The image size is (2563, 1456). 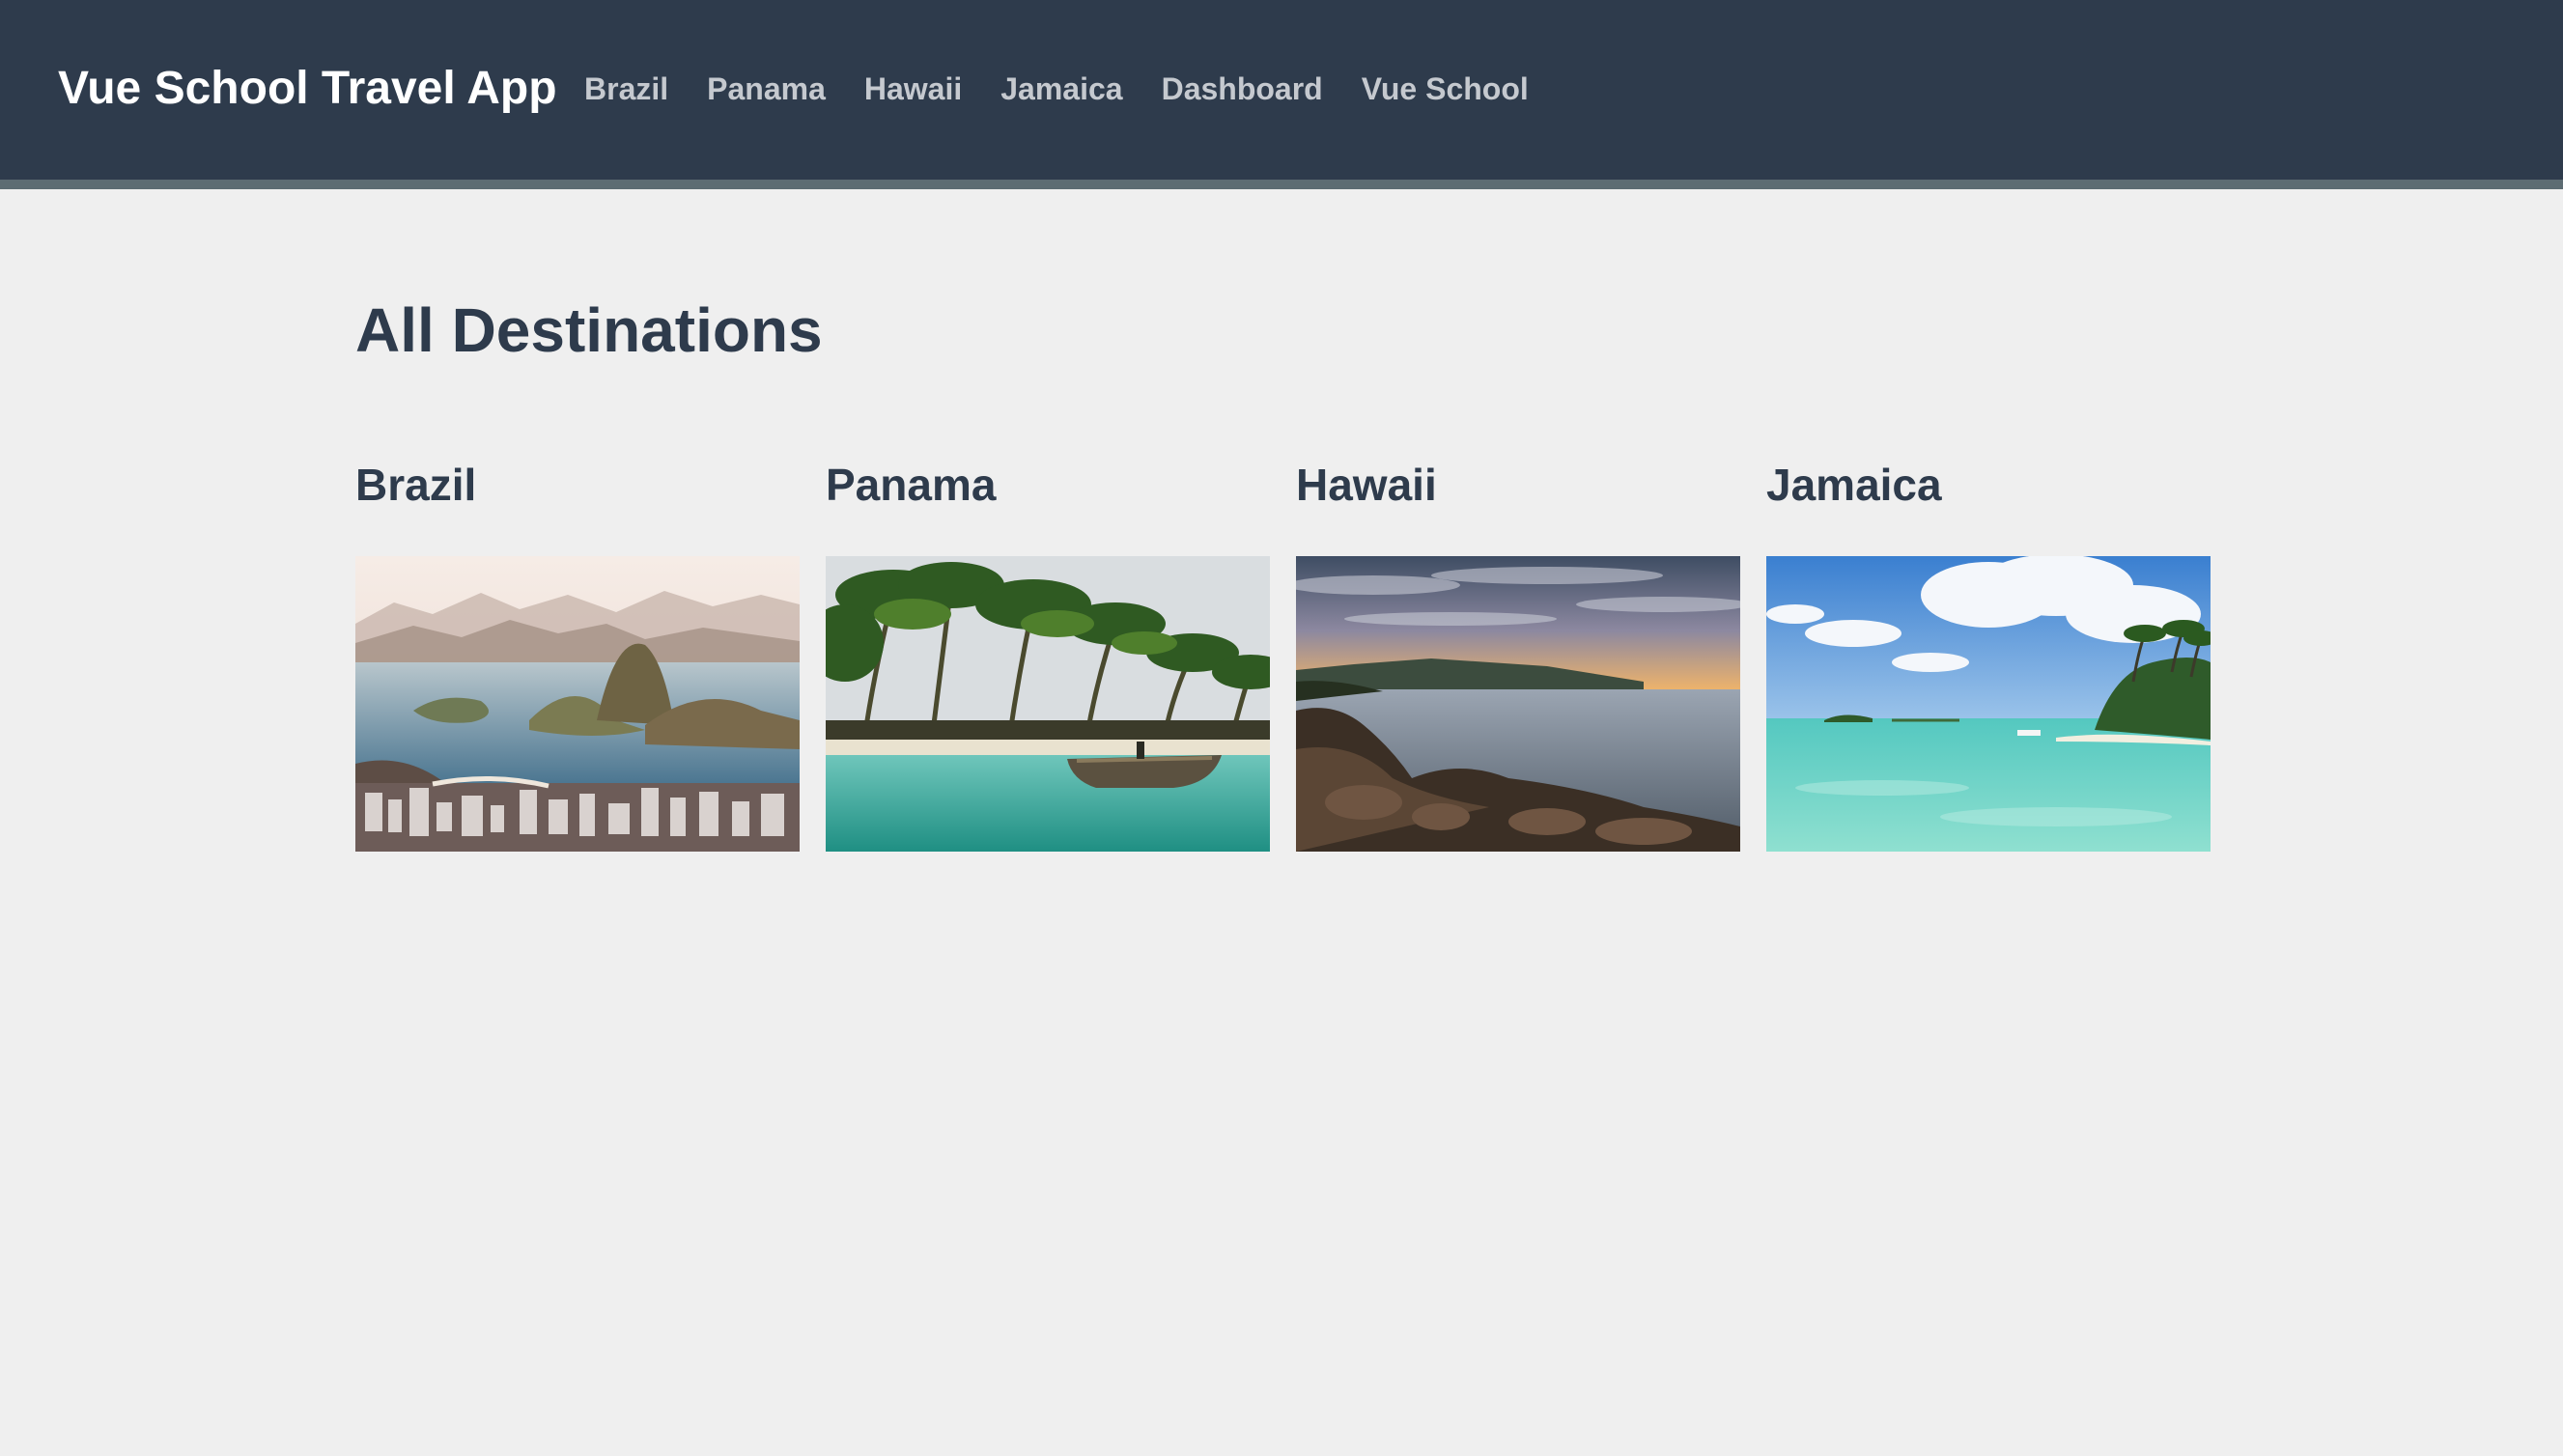 I want to click on destination-image-jamaica, so click(x=1988, y=704).